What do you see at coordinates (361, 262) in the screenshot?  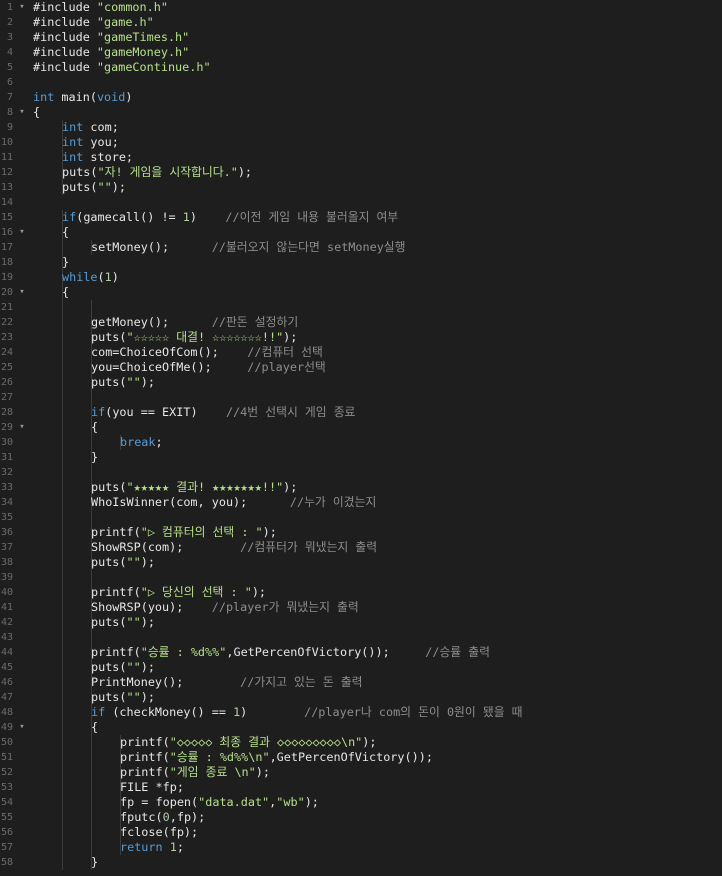 I see `code-line: 18}` at bounding box center [361, 262].